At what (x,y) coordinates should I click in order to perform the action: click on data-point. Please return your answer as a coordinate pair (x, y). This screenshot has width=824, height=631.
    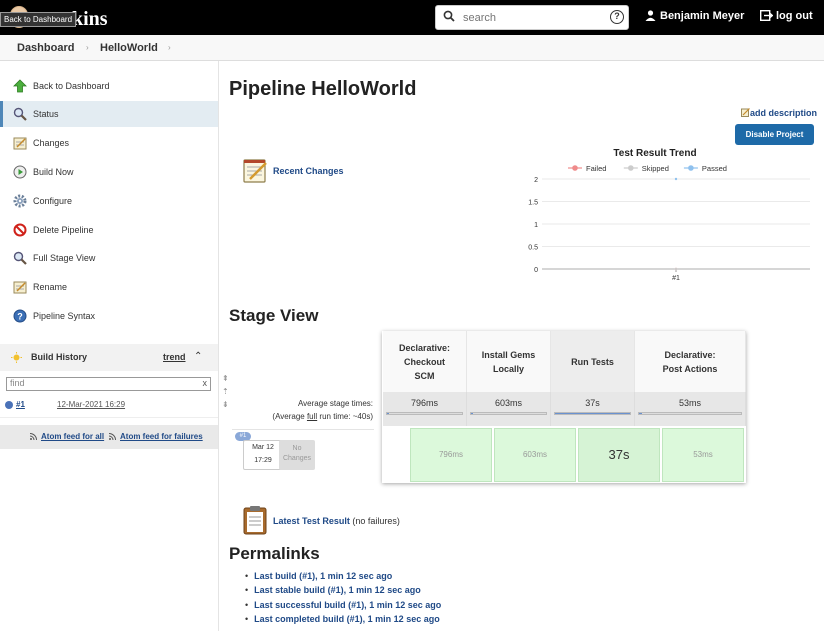
    Looking at the image, I should click on (676, 269).